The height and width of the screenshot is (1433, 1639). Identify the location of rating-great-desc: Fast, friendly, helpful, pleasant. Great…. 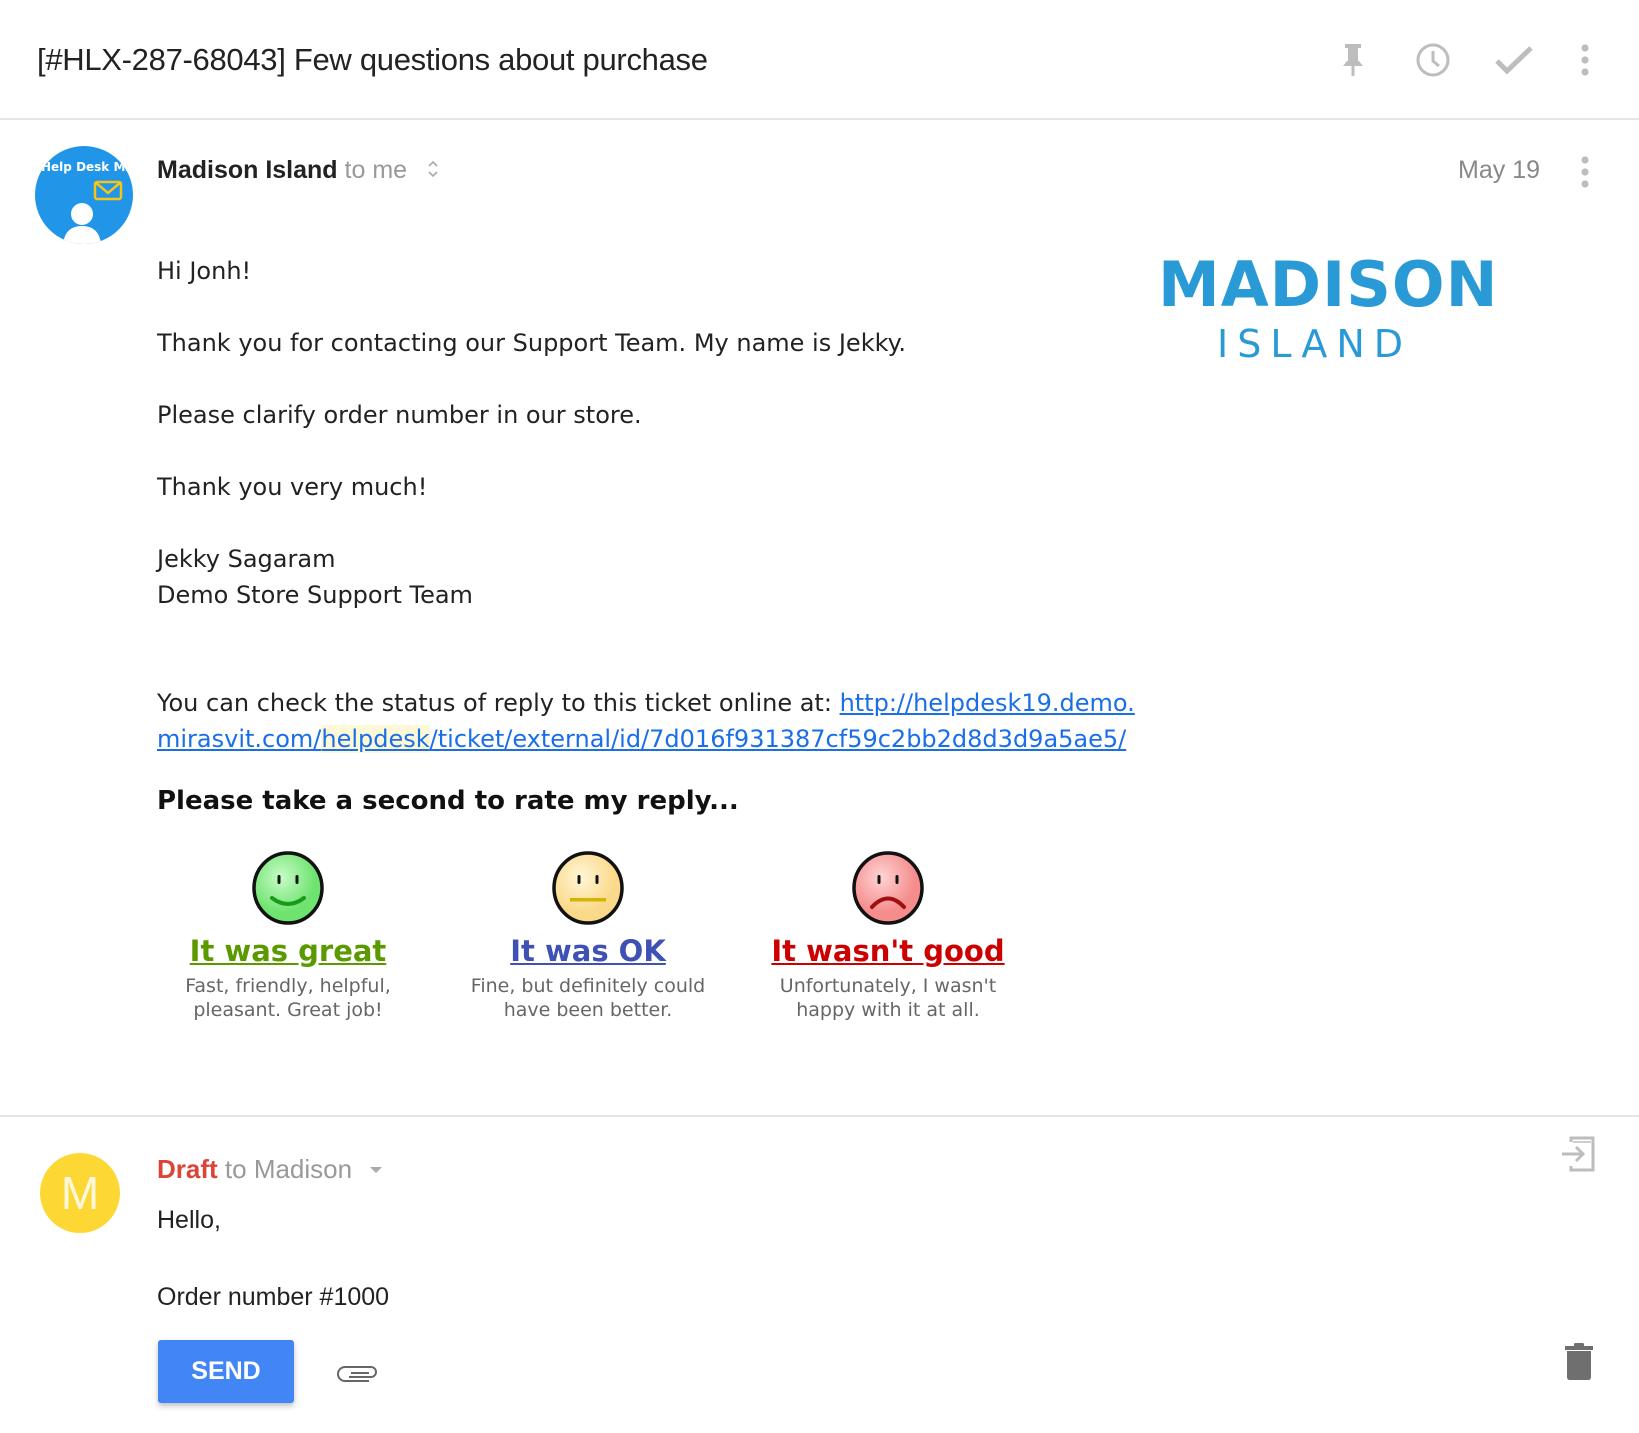
(288, 998).